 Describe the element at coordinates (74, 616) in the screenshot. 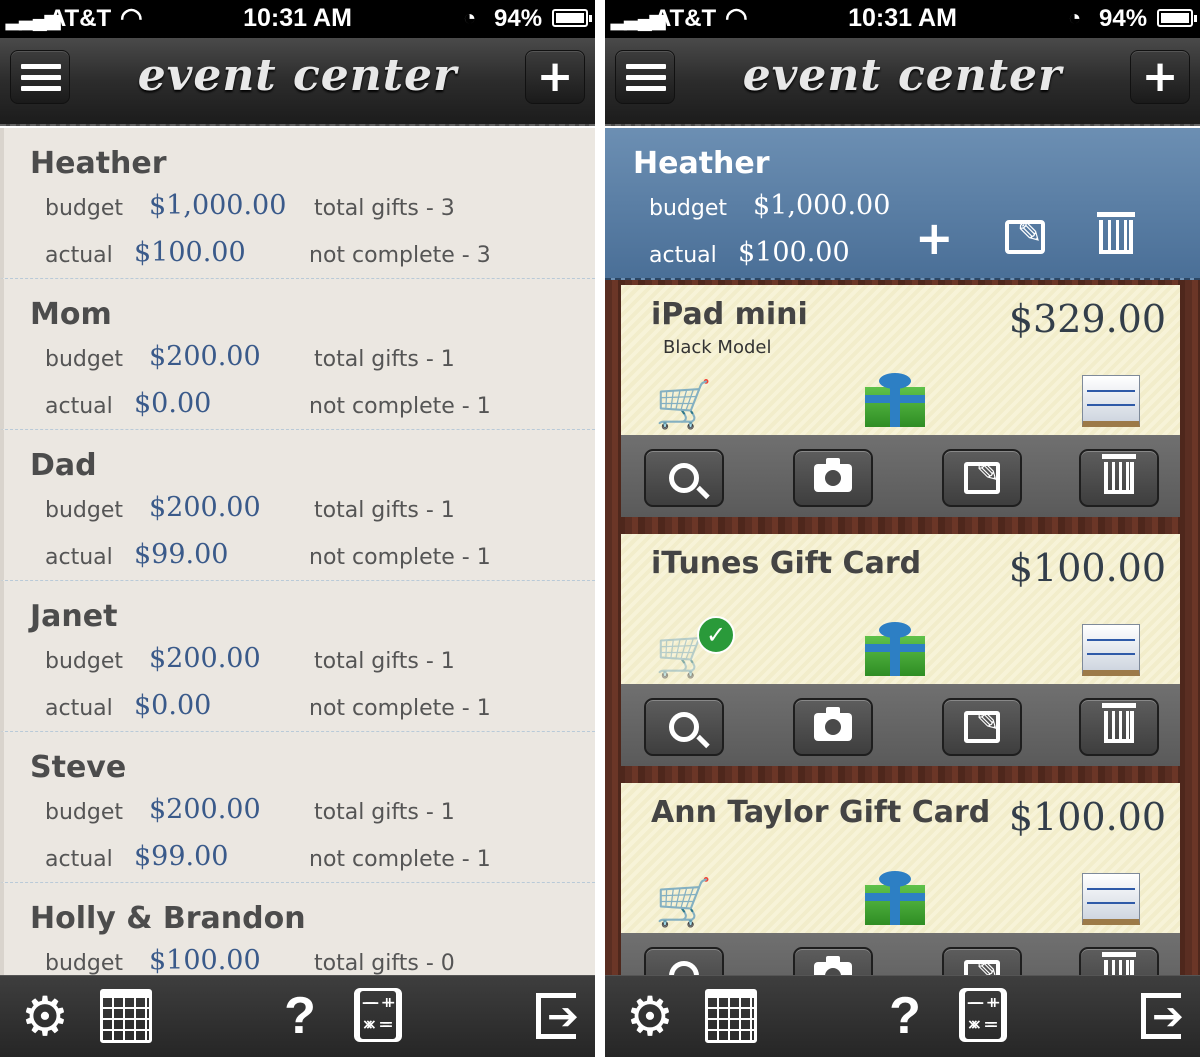

I see `person-name: Janet` at that location.